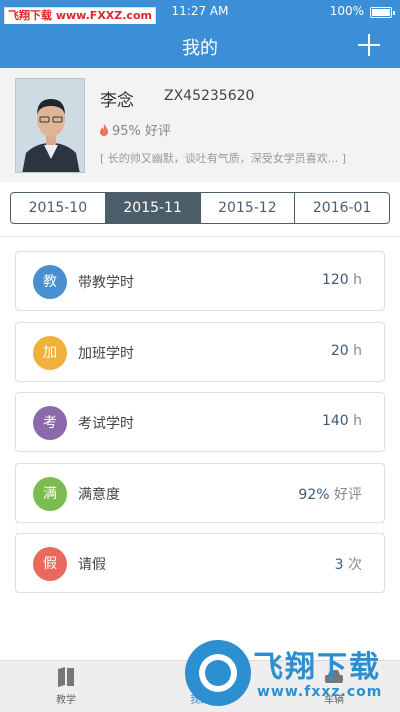 The image size is (400, 712). I want to click on stat-exam-hours: 考 考试学时 140 h, so click(200, 422).